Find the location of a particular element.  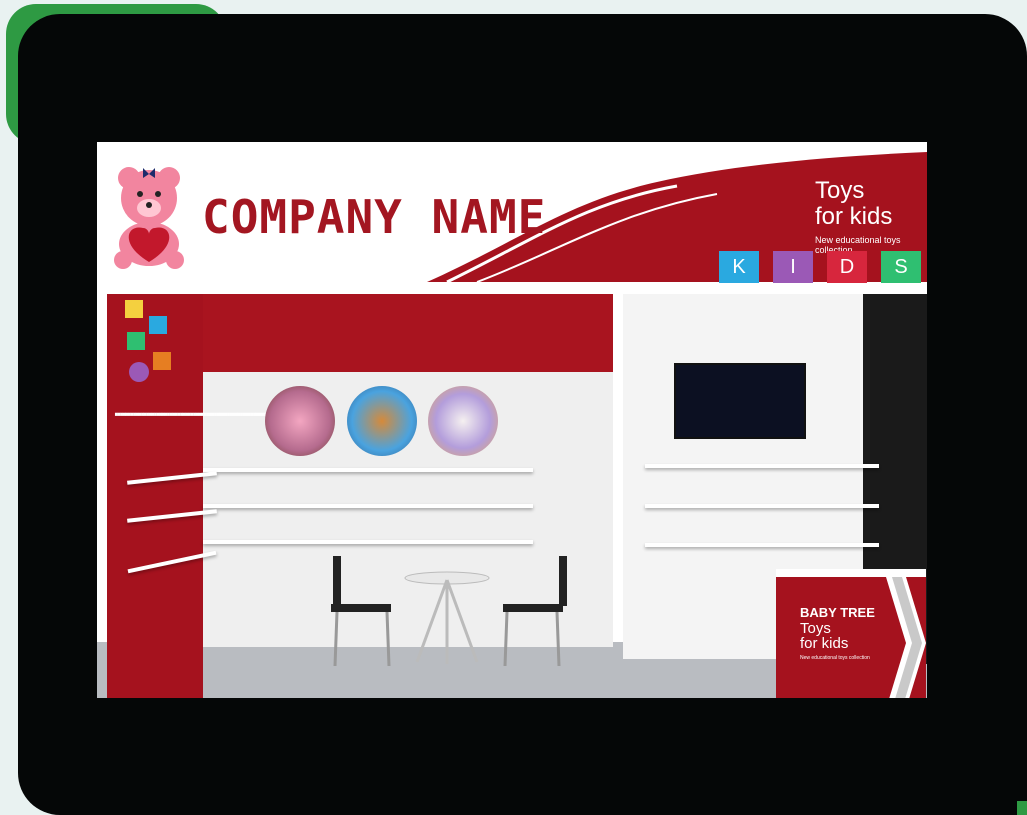

chevron-right-icon is located at coordinates (906, 637).